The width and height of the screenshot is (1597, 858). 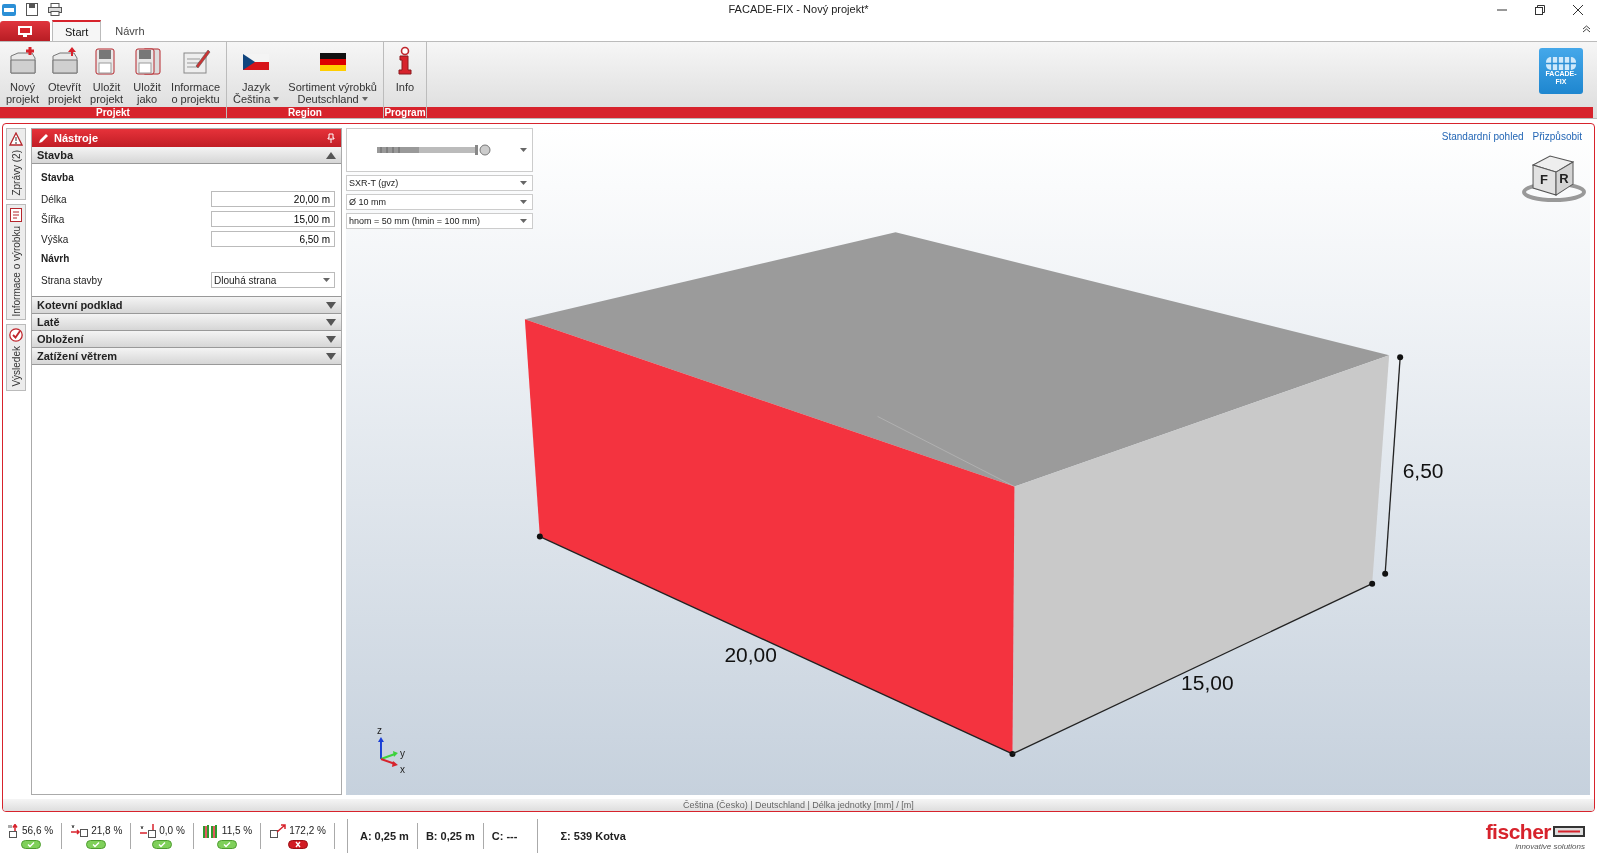 What do you see at coordinates (798, 9) in the screenshot?
I see `window-title: FACADE-FIX - Nový projekt*` at bounding box center [798, 9].